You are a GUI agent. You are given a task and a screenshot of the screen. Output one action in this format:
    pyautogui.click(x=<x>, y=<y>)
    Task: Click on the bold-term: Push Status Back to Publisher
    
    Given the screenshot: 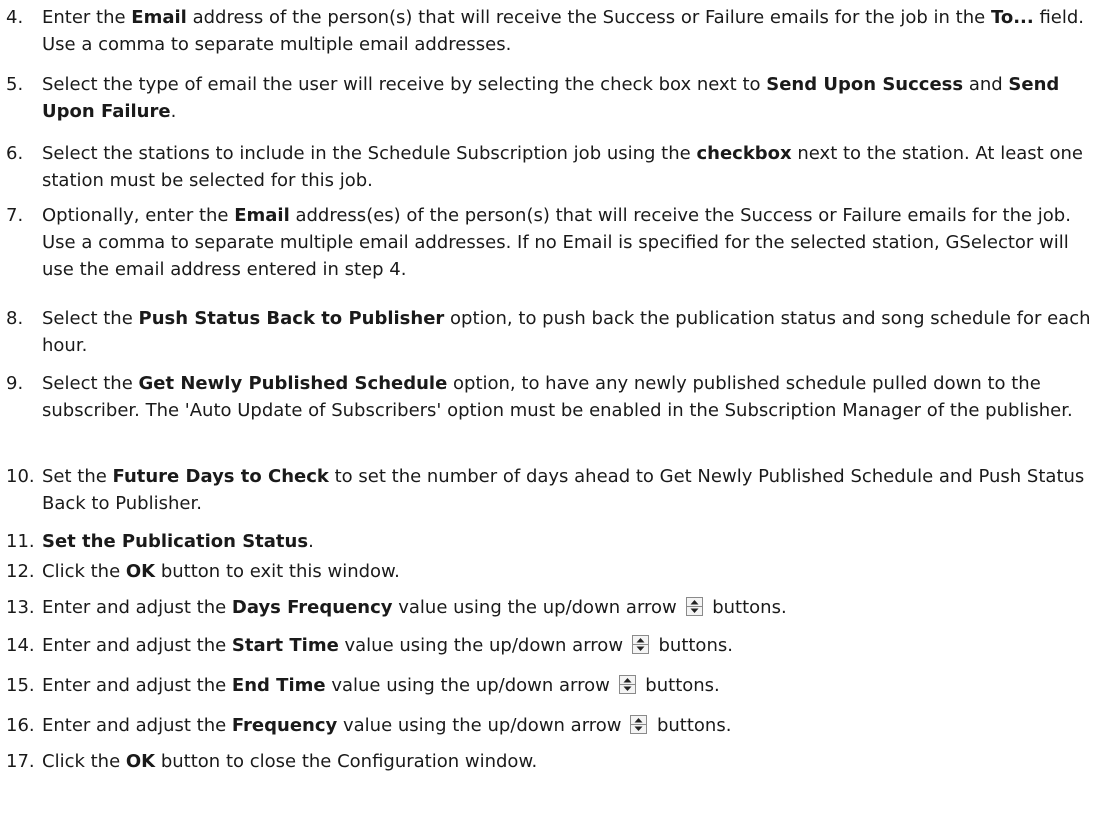 What is the action you would take?
    pyautogui.click(x=291, y=318)
    